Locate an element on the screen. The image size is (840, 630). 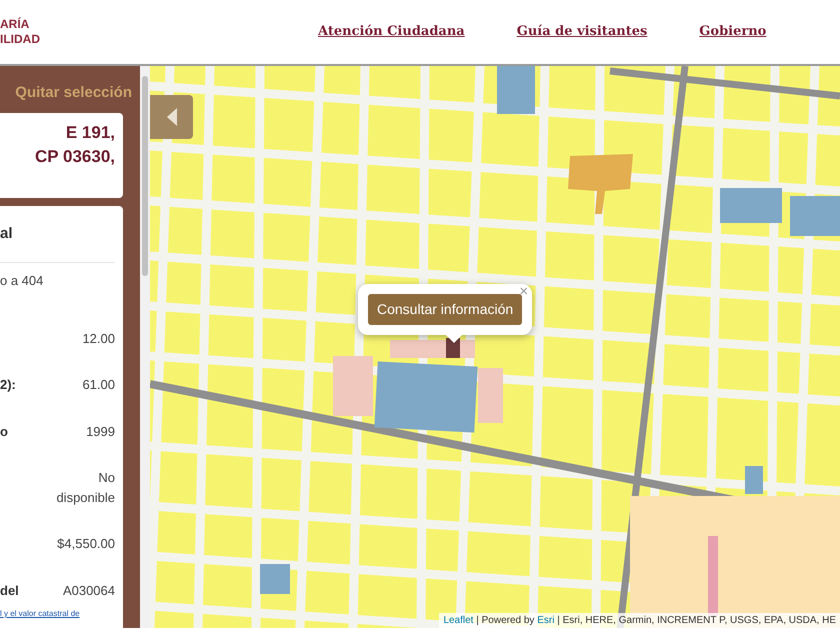
field-value: A030064 is located at coordinates (88, 591).